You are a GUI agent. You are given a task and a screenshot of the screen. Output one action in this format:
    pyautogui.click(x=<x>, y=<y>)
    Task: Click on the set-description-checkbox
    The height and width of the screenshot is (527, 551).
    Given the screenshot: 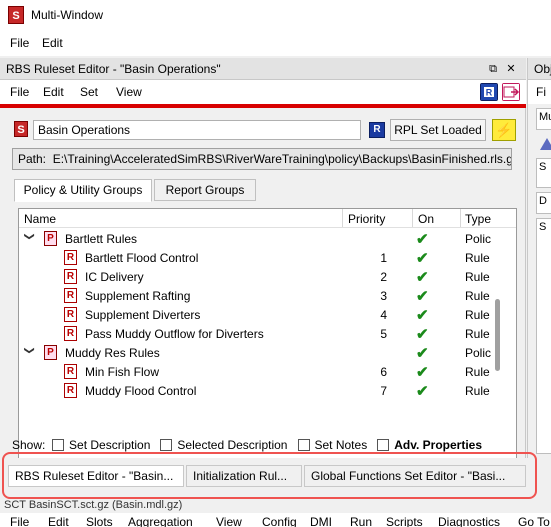 What is the action you would take?
    pyautogui.click(x=58, y=445)
    